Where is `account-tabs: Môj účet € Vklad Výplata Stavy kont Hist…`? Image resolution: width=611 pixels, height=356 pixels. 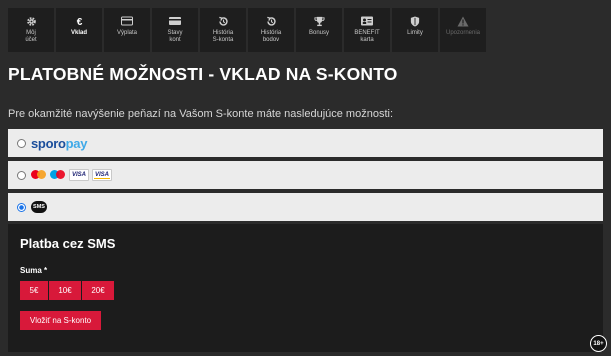
account-tabs: Môj účet € Vklad Výplata Stavy kont Hist… is located at coordinates (247, 30).